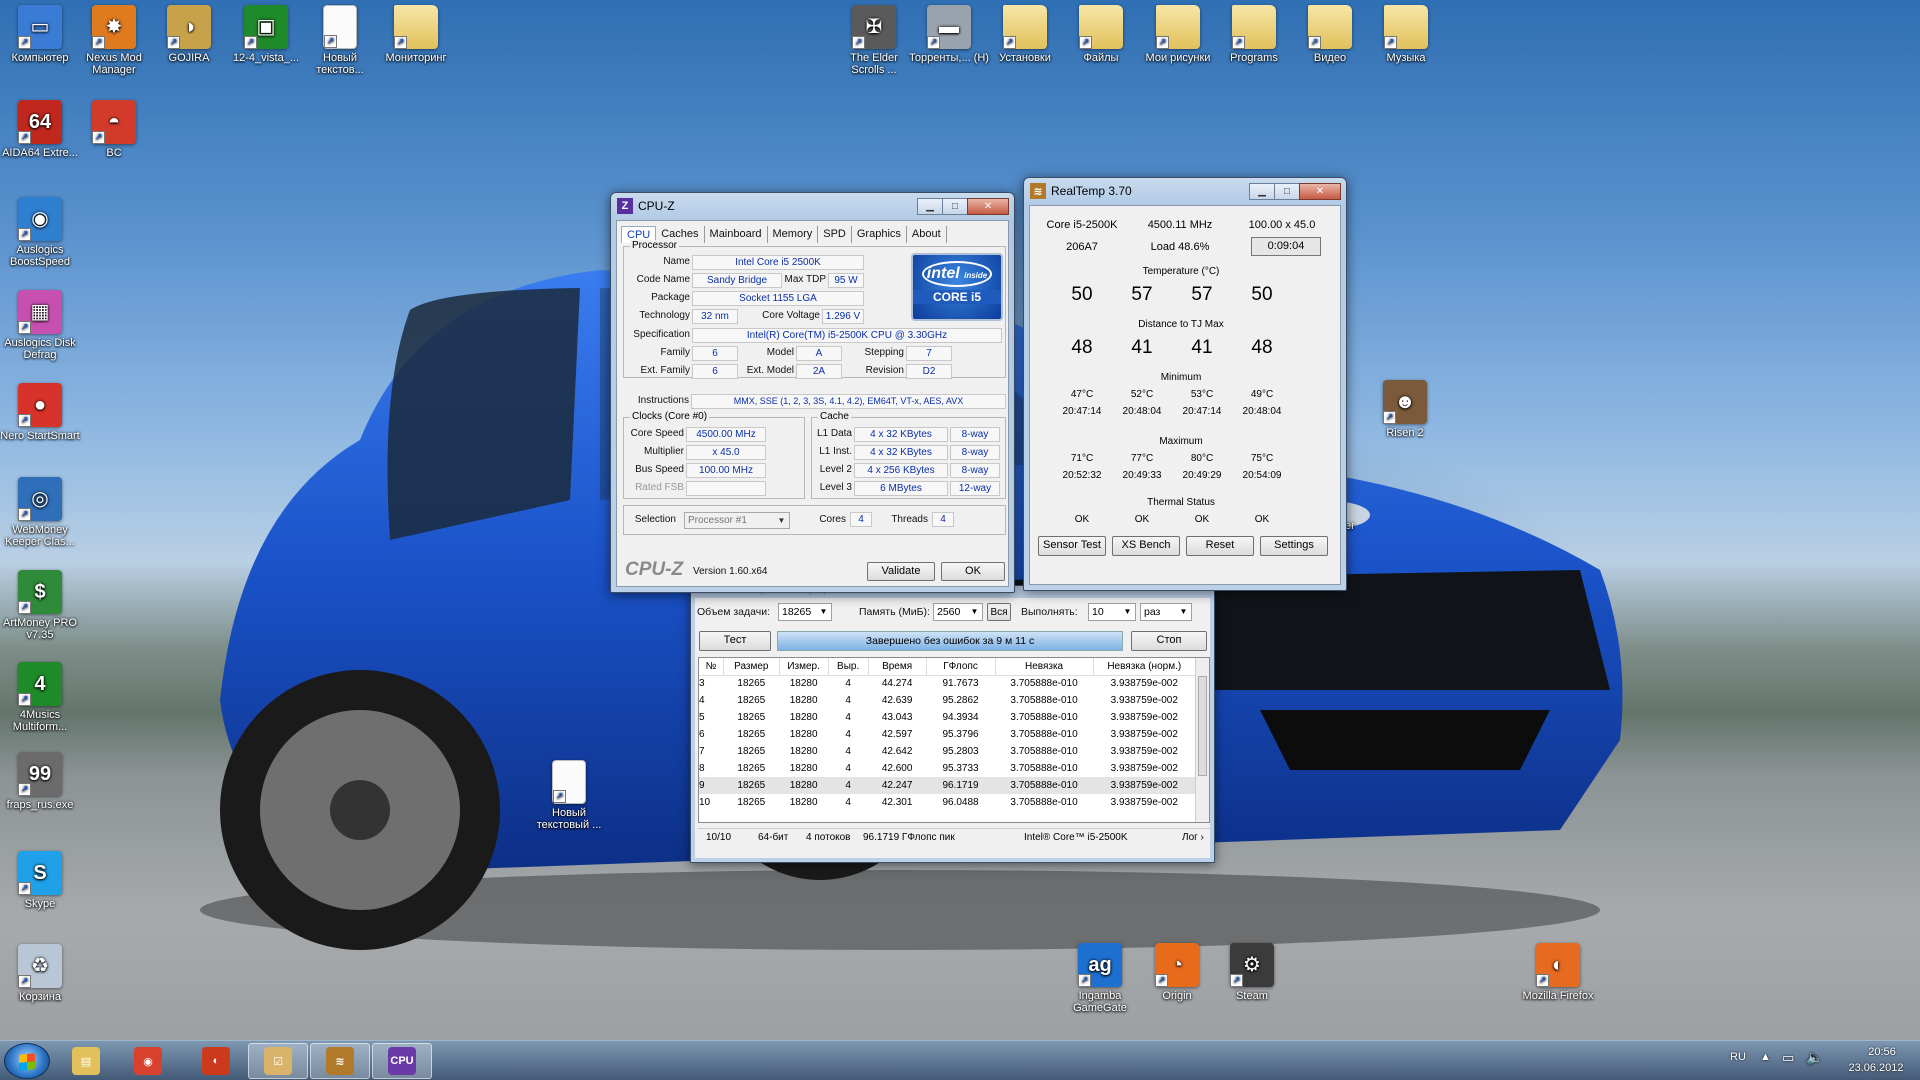 The width and height of the screenshot is (1920, 1080). I want to click on desktop-icon-monitoring: ↗ Мониторинг, so click(416, 34).